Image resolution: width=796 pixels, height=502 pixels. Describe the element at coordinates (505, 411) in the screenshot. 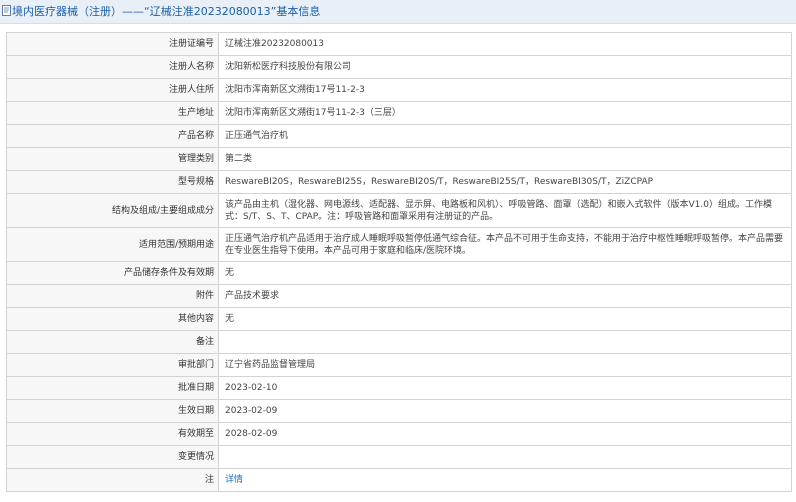

I see `row-value: 2023-02-09` at that location.